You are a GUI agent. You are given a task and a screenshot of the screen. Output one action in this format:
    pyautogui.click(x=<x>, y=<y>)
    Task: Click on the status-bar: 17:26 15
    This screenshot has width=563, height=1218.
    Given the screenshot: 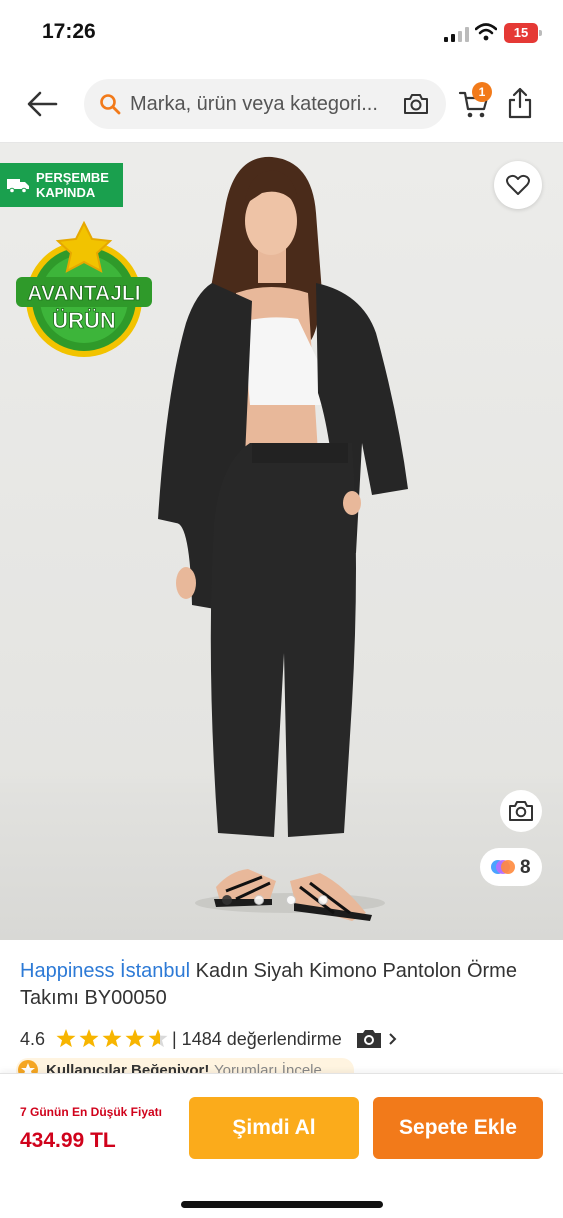 What is the action you would take?
    pyautogui.click(x=281, y=33)
    